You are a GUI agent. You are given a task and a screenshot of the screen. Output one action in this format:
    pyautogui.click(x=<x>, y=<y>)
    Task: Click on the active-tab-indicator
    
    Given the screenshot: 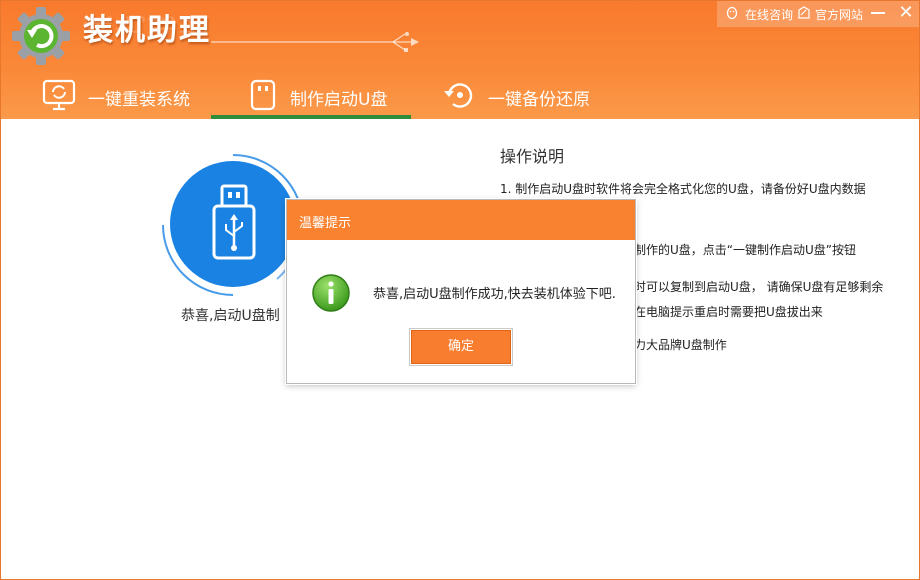 What is the action you would take?
    pyautogui.click(x=311, y=117)
    